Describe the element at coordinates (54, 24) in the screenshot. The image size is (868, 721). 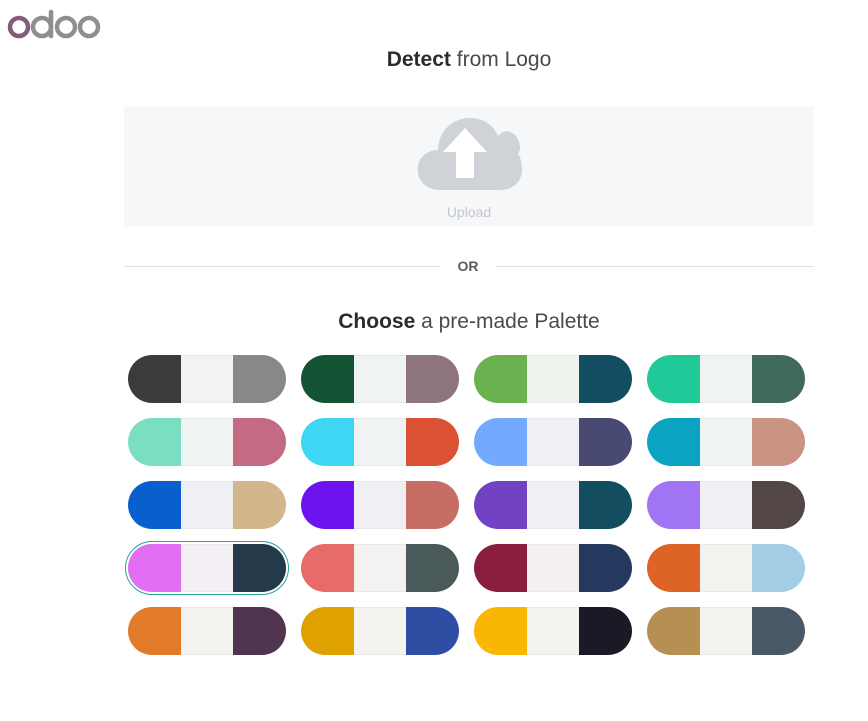
I see `odoo-logo` at that location.